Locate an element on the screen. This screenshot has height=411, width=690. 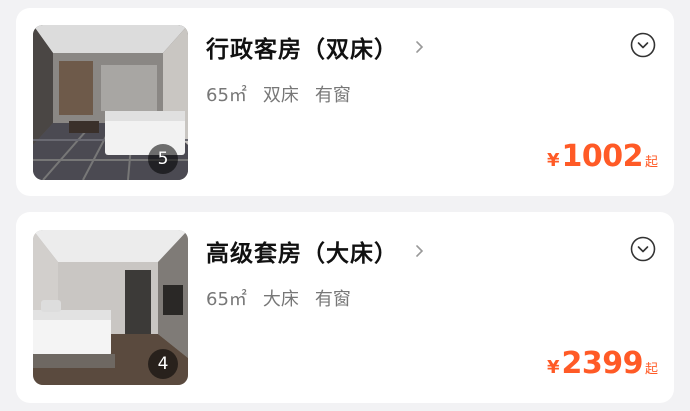
price-amount: 1002 is located at coordinates (602, 156).